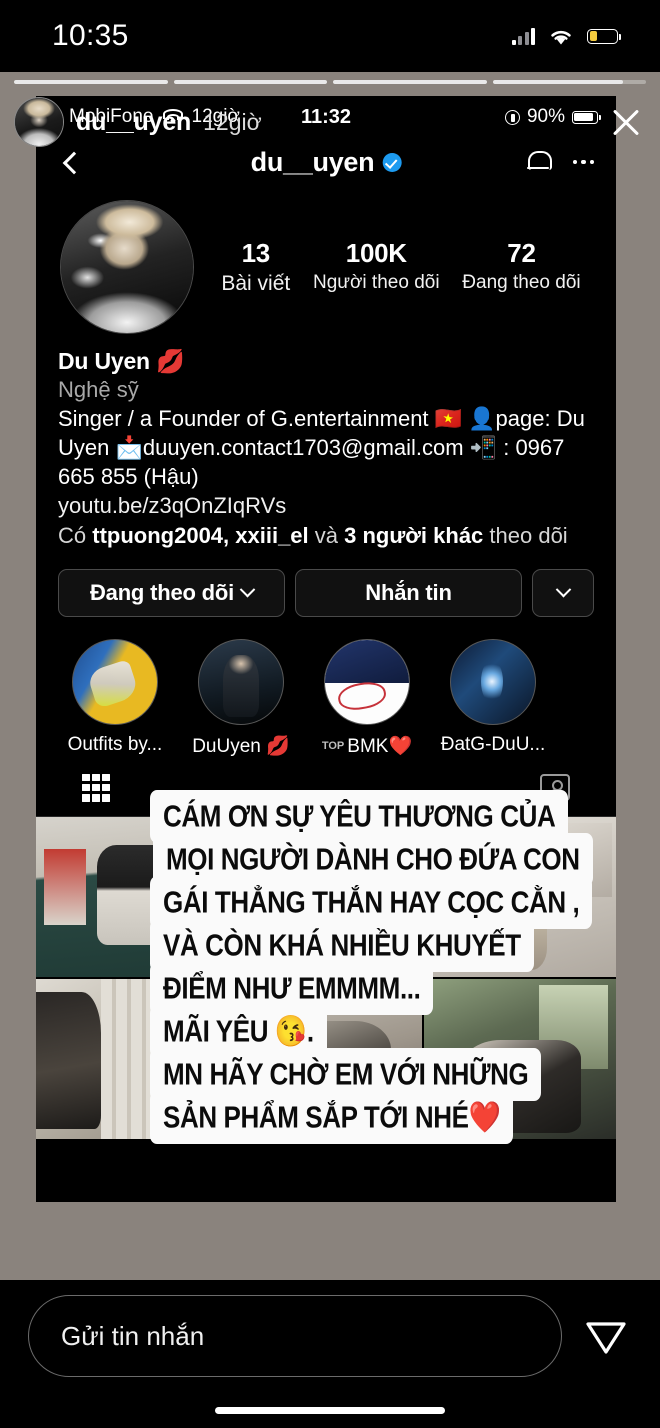 This screenshot has height=1428, width=660. I want to click on story-timestamp: 12giờ, so click(232, 121).